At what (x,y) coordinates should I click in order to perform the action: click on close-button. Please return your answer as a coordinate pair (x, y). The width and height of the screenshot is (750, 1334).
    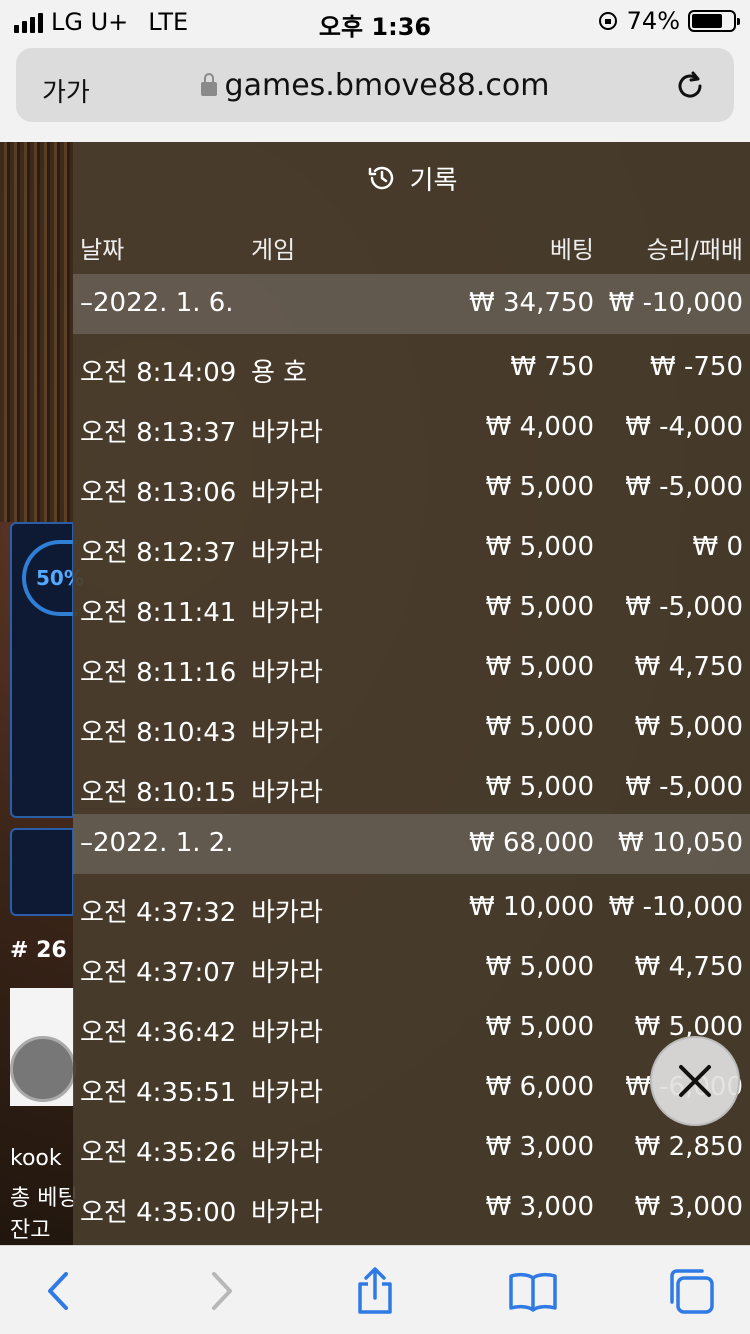
    Looking at the image, I should click on (695, 1081).